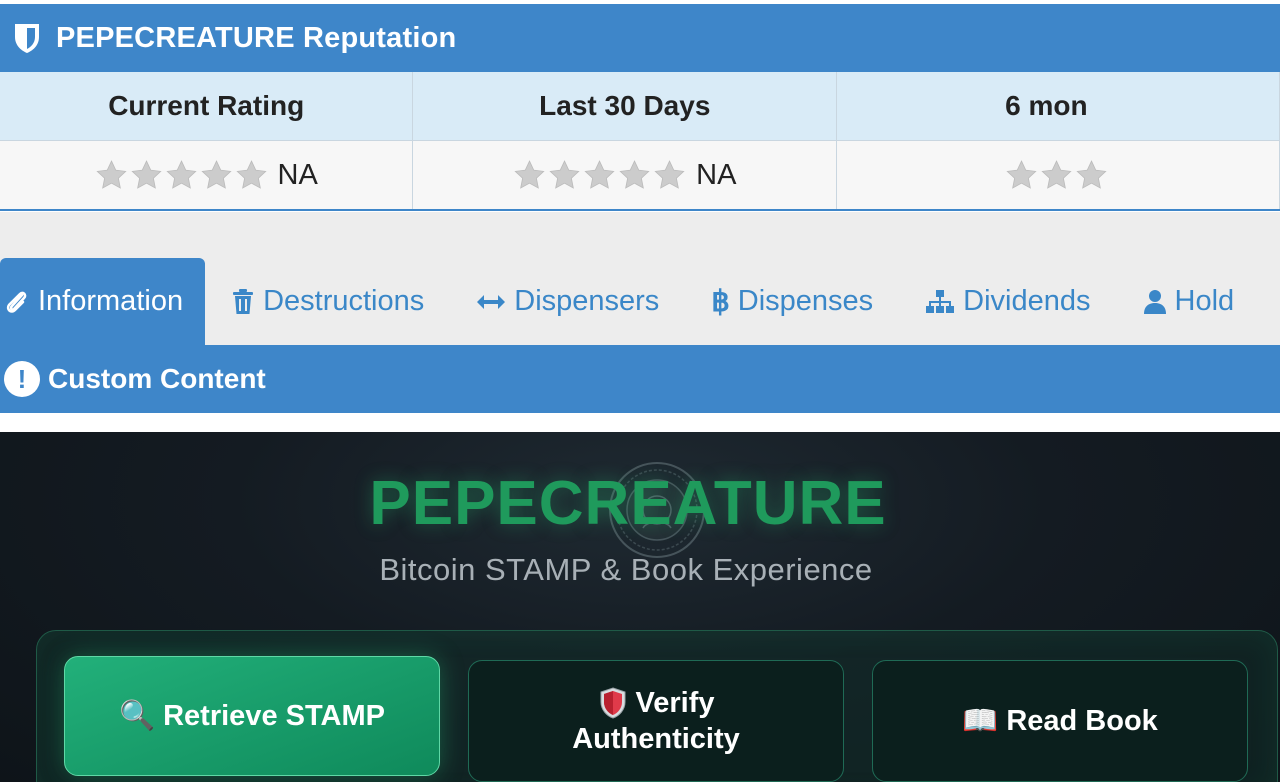 The image size is (1280, 782). Describe the element at coordinates (1082, 720) in the screenshot. I see `read-book-label: Read Book` at that location.